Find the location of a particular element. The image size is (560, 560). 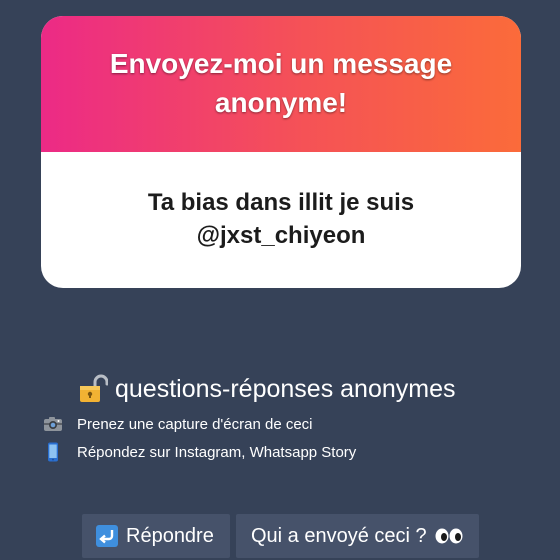

mobile-phone-icon is located at coordinates (53, 452).